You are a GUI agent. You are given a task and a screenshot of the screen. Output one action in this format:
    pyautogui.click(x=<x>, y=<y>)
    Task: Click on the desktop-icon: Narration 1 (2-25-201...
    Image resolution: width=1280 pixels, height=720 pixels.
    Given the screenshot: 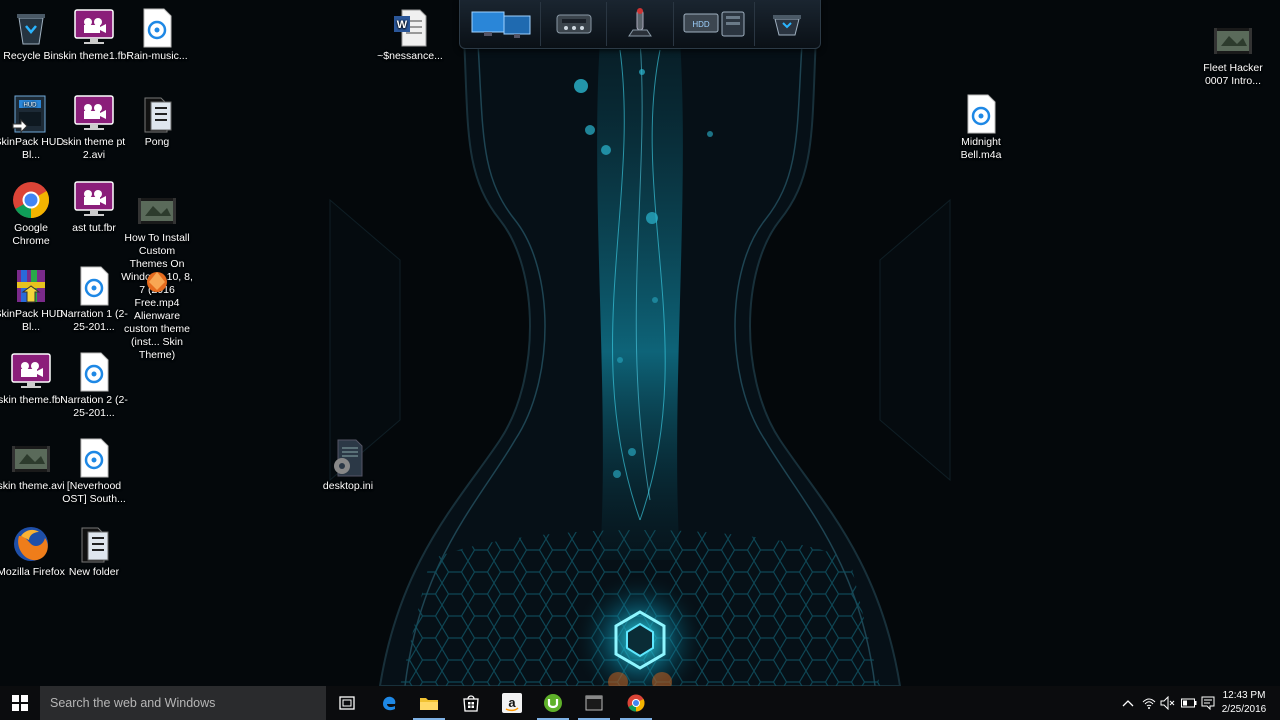 What is the action you would take?
    pyautogui.click(x=94, y=300)
    